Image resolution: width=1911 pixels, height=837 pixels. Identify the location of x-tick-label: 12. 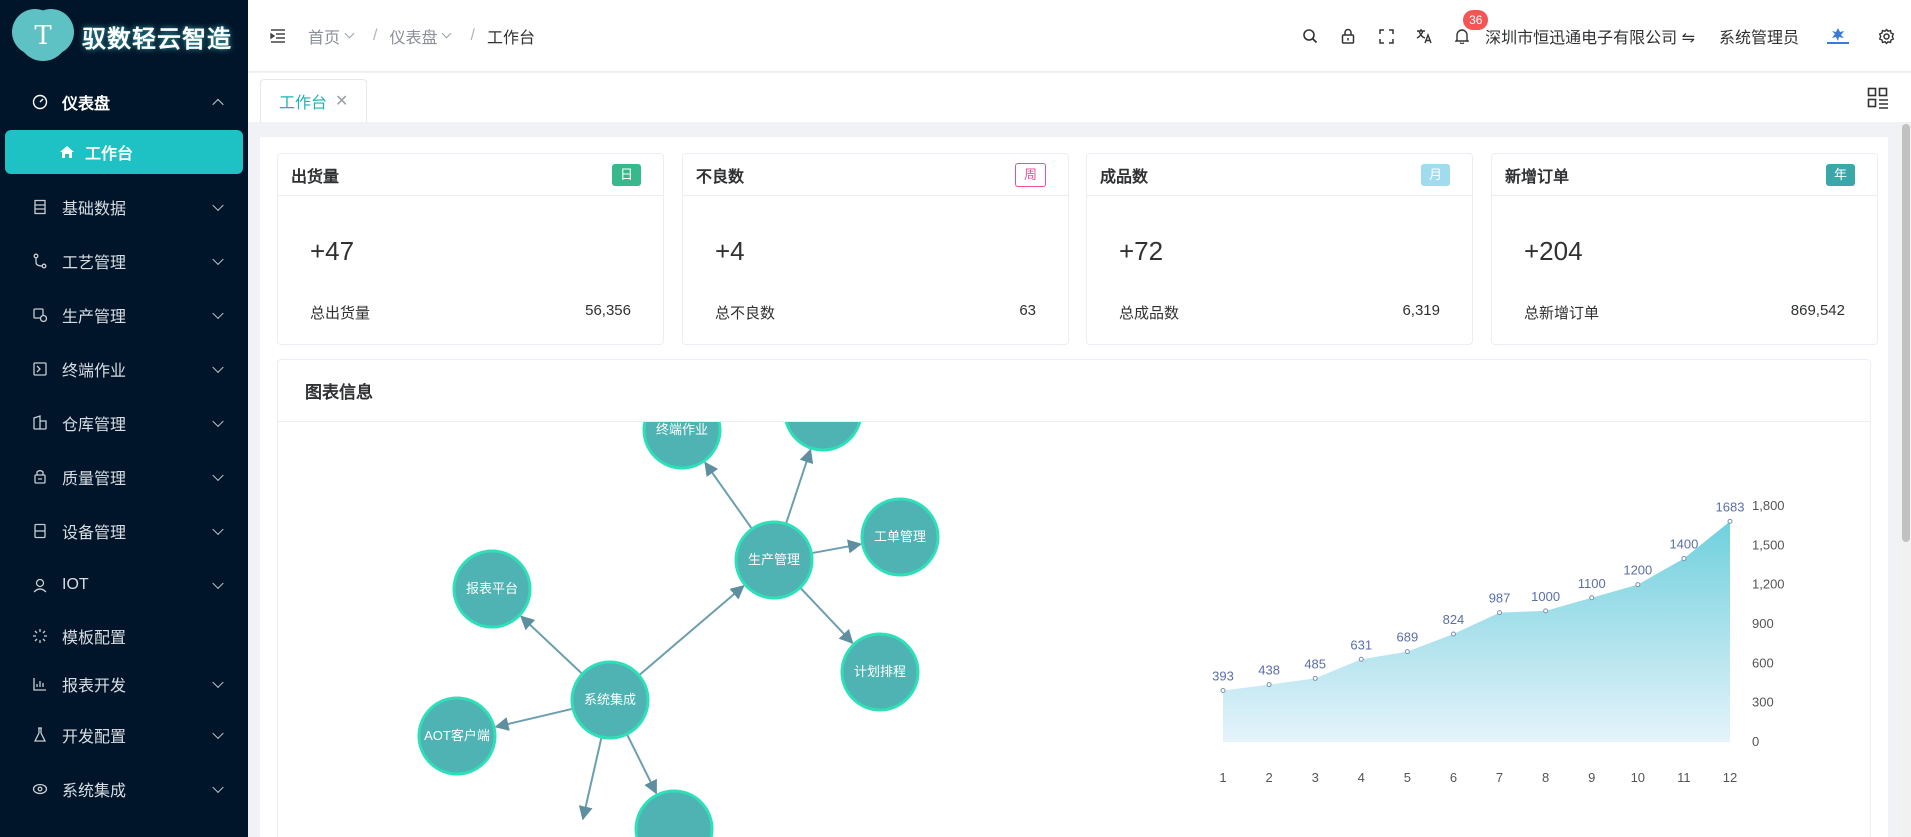
(1730, 777).